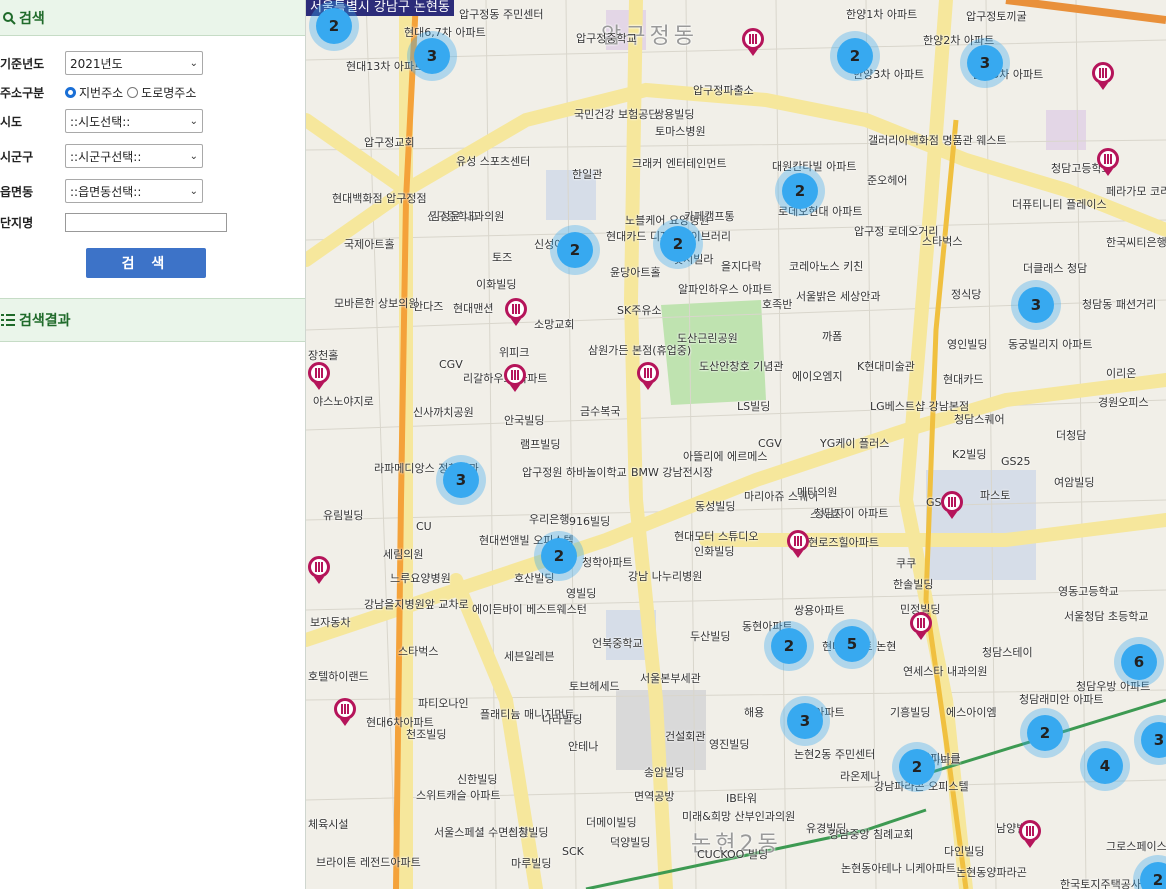 The image size is (1166, 889). What do you see at coordinates (714, 551) in the screenshot?
I see `place-label: 인화빌딩` at bounding box center [714, 551].